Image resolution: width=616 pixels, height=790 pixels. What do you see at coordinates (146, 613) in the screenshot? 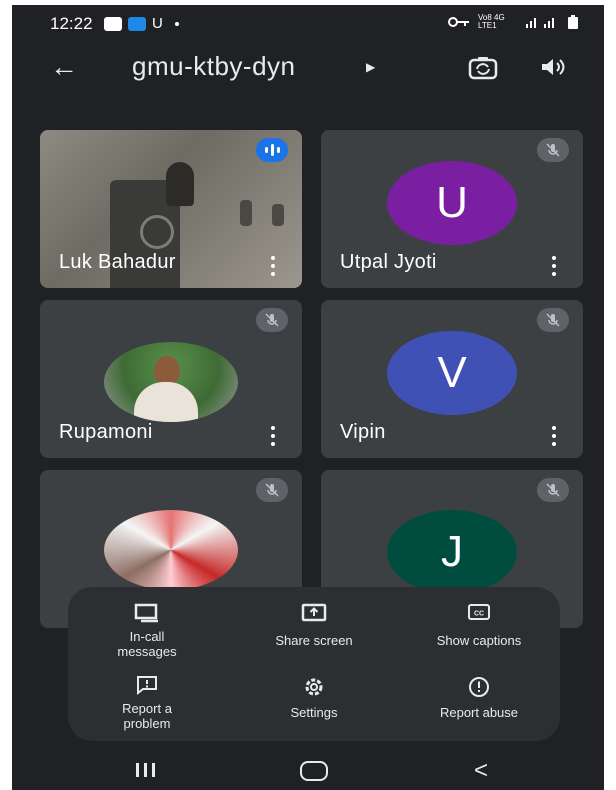
I see `chat-icon` at bounding box center [146, 613].